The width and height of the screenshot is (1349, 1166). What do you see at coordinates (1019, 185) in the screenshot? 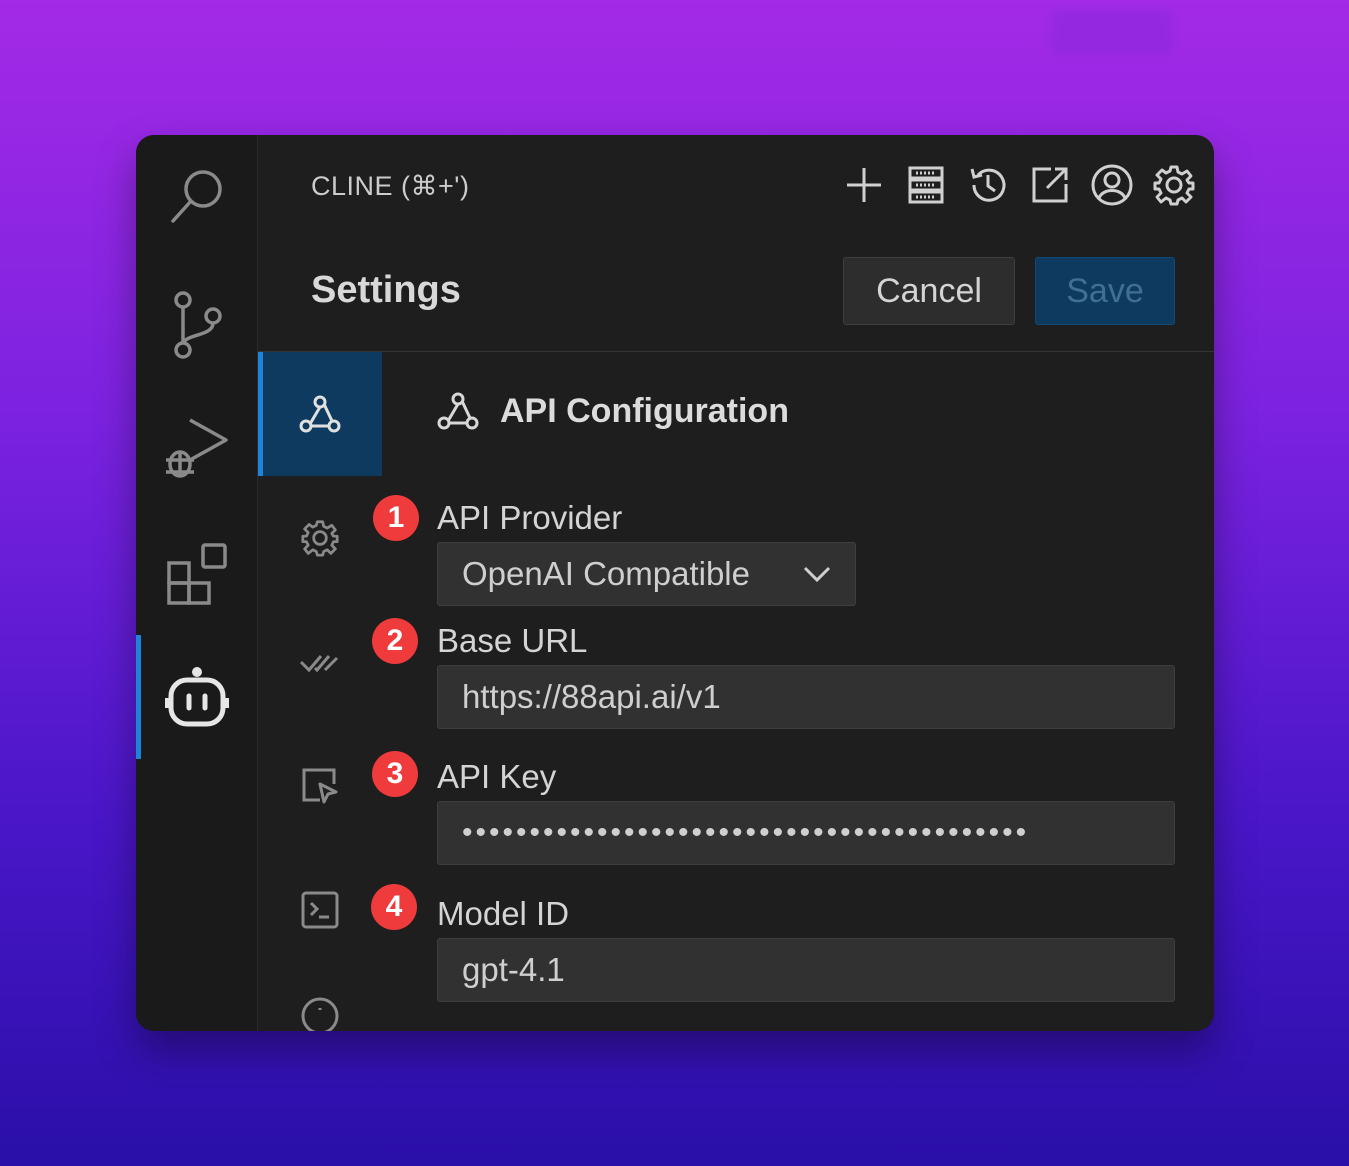
I see `title-actions` at bounding box center [1019, 185].